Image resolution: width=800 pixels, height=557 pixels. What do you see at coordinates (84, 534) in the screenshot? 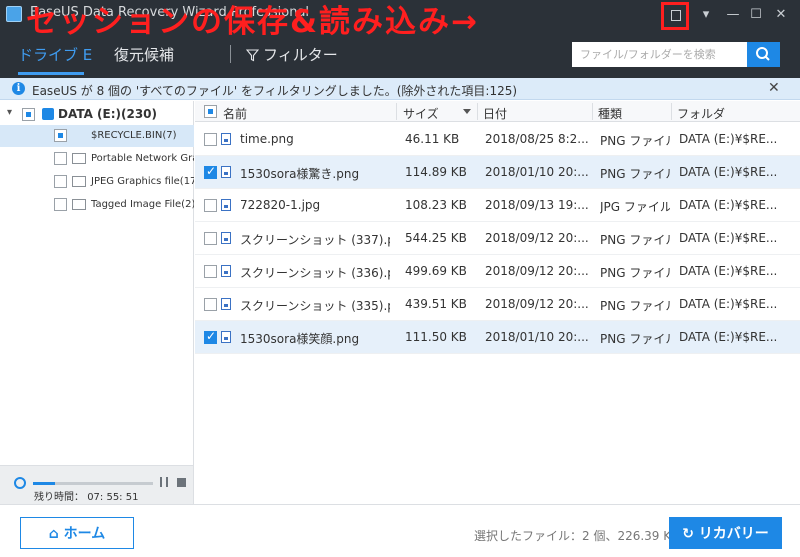
I see `home-button-label: ホーム` at bounding box center [84, 534].